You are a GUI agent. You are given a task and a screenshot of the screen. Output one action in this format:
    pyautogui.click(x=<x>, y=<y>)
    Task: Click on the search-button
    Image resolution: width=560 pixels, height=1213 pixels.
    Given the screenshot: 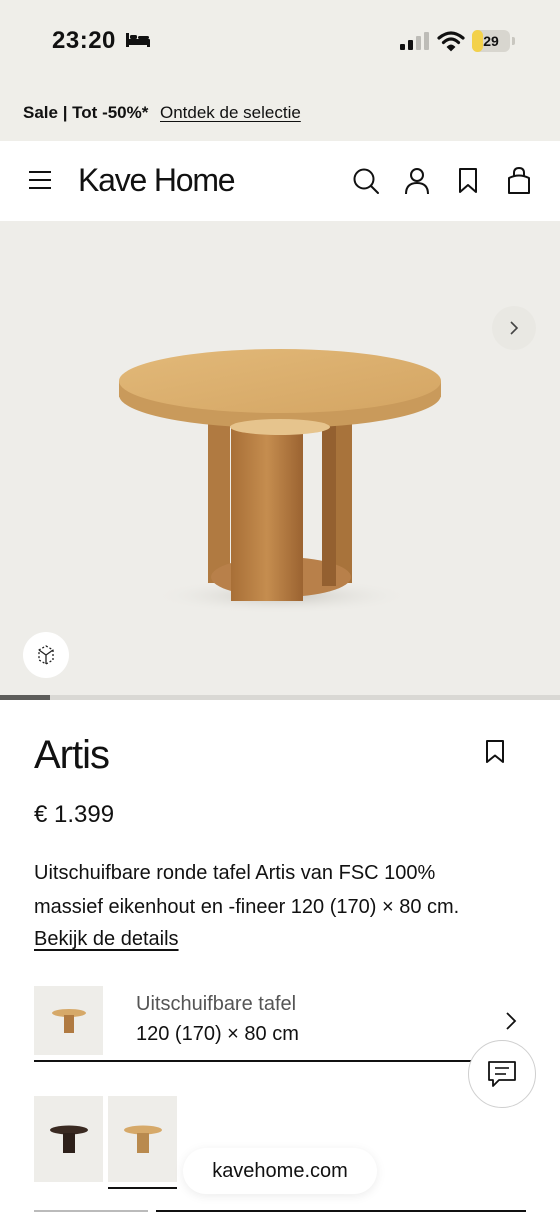 What is the action you would take?
    pyautogui.click(x=366, y=181)
    